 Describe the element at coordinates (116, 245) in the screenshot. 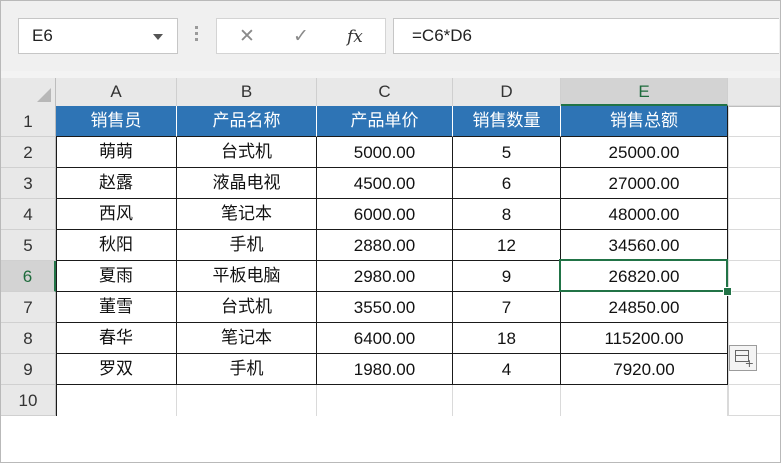

I see `table-cell: 秋阳` at that location.